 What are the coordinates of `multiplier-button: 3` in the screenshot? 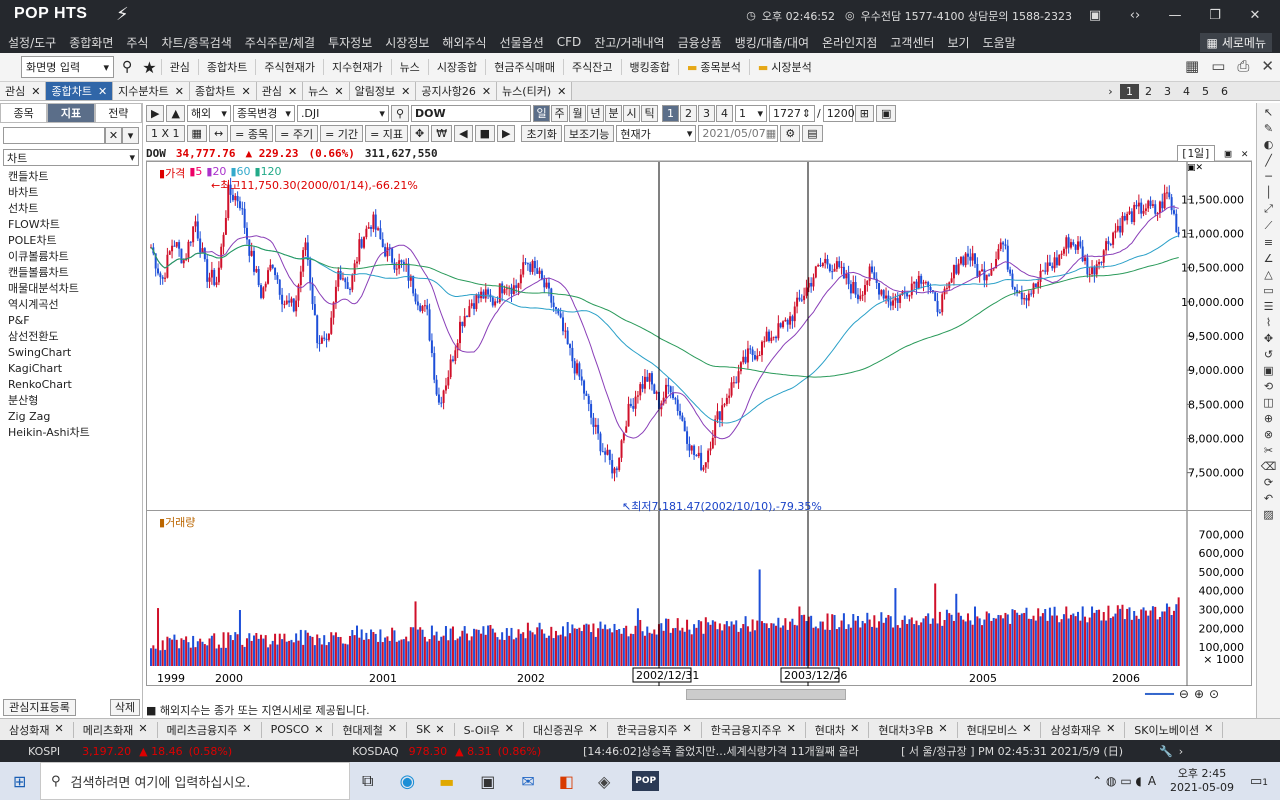 It's located at (706, 113).